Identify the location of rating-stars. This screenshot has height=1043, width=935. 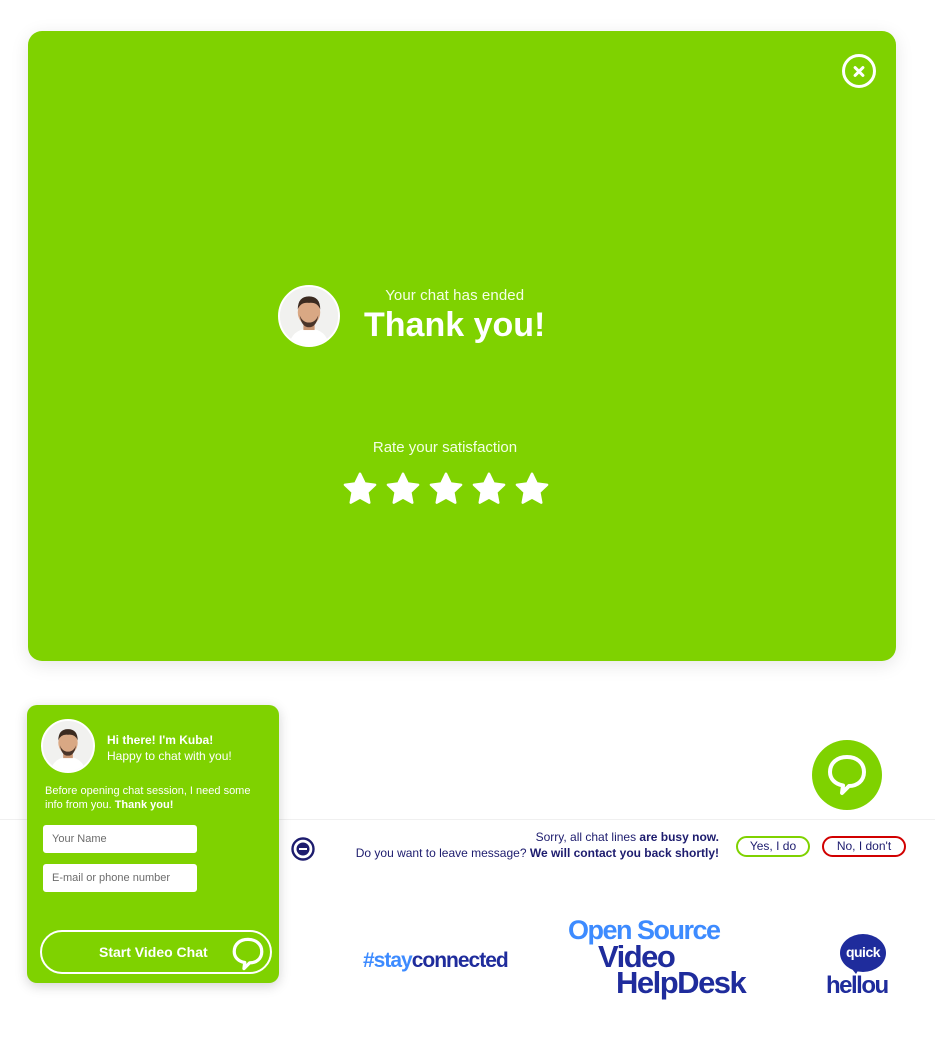
(446, 489).